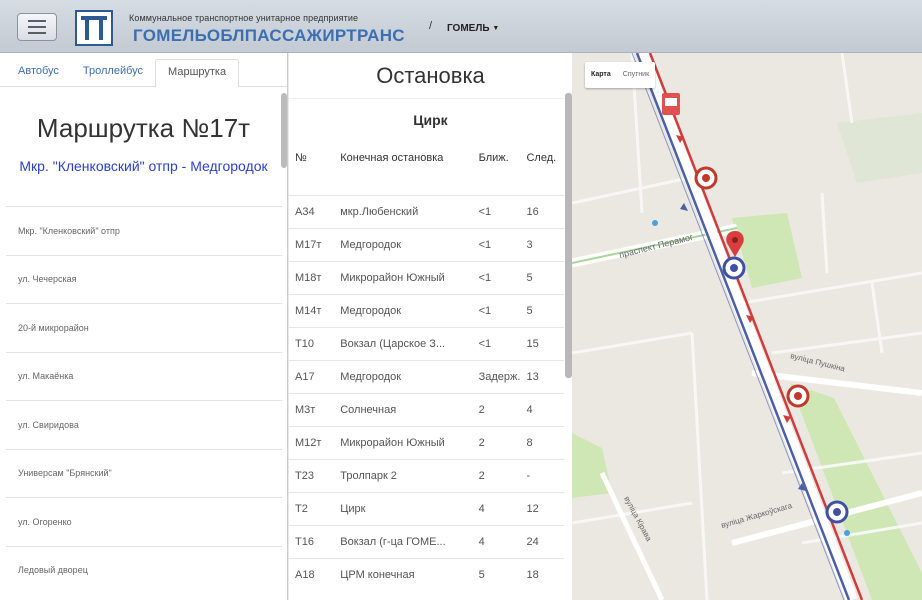  Describe the element at coordinates (496, 376) in the screenshot. I see `next-arrival-cell: Задерж.` at that location.